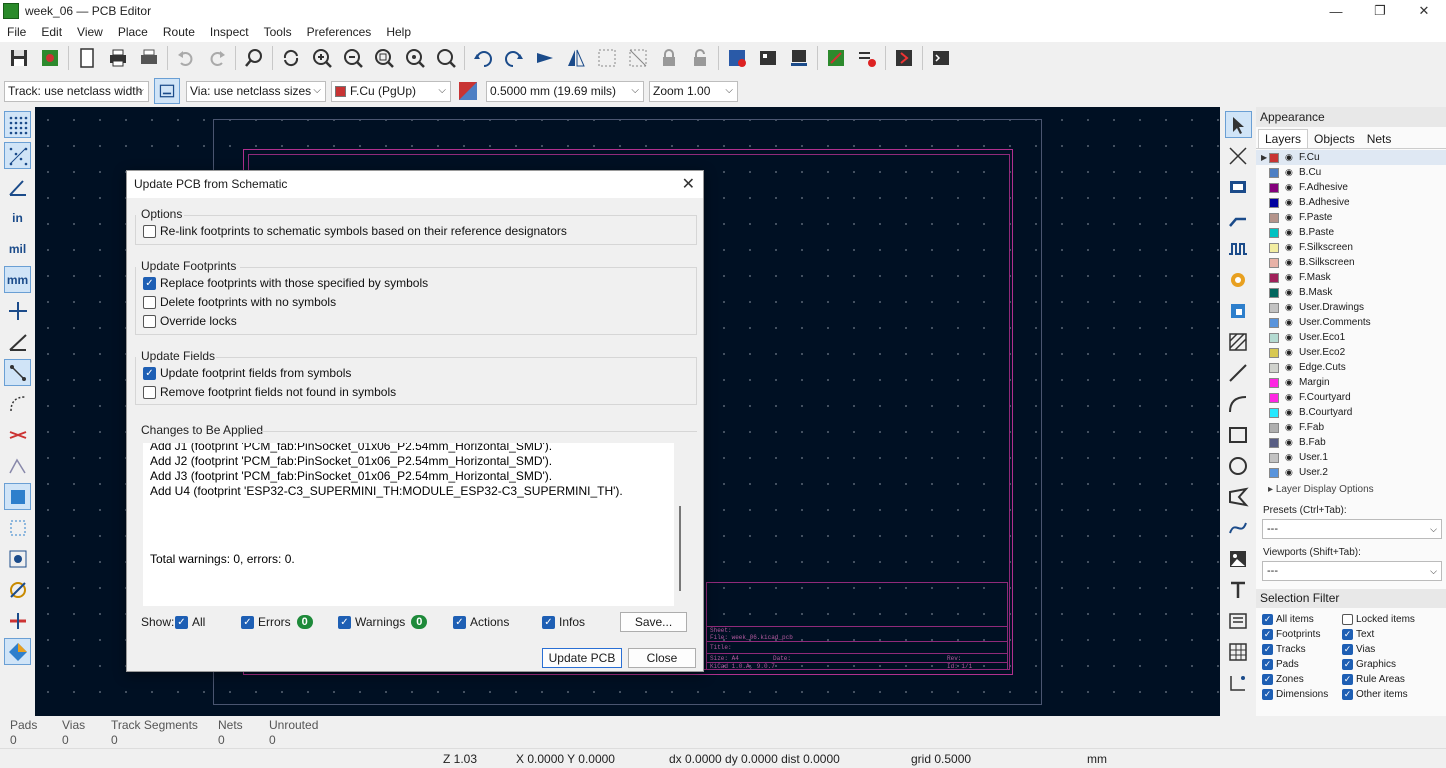  I want to click on layer-row: ◉ B.Paste, so click(1351, 232).